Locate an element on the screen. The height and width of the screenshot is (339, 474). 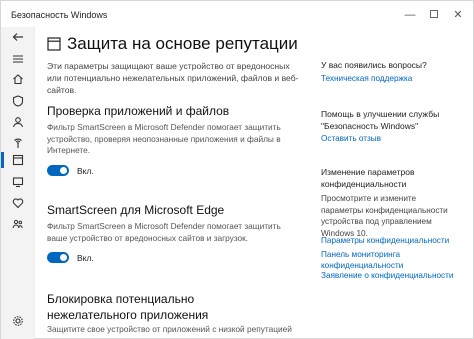
shield-icon is located at coordinates (18, 101).